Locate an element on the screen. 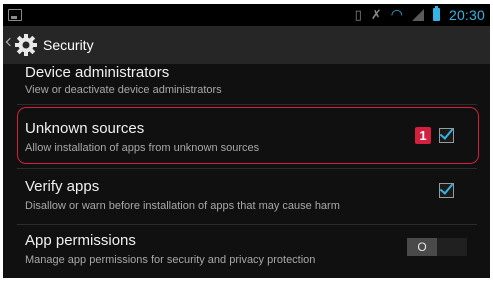 This screenshot has width=493, height=282. status-time: 20:30 is located at coordinates (466, 14).